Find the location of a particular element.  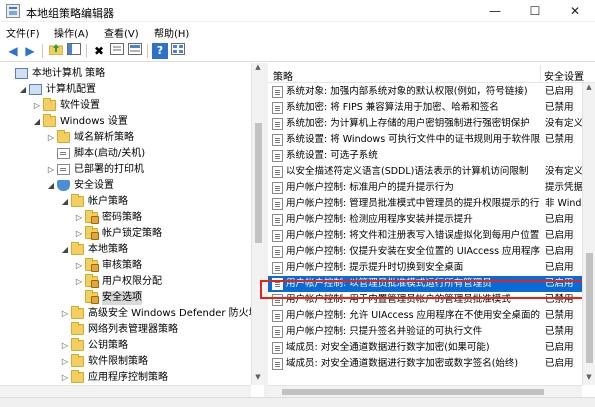

policy-row: 用户帐户控制: 只提升签名并验证的可执行文件 已禁用 is located at coordinates (431, 332).